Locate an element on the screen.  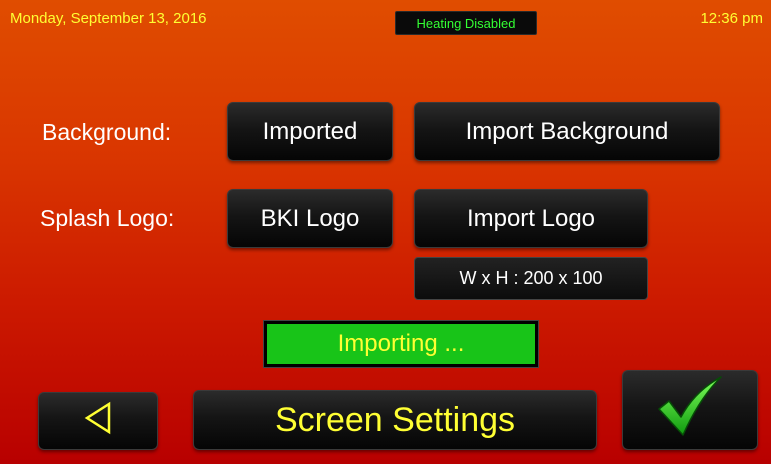
time-display: 12:36 pm is located at coordinates (731, 18).